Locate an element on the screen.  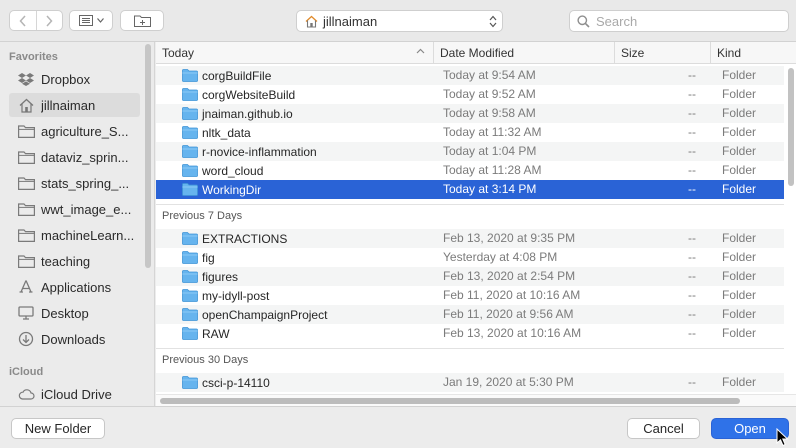
view-options-button is located at coordinates (91, 20).